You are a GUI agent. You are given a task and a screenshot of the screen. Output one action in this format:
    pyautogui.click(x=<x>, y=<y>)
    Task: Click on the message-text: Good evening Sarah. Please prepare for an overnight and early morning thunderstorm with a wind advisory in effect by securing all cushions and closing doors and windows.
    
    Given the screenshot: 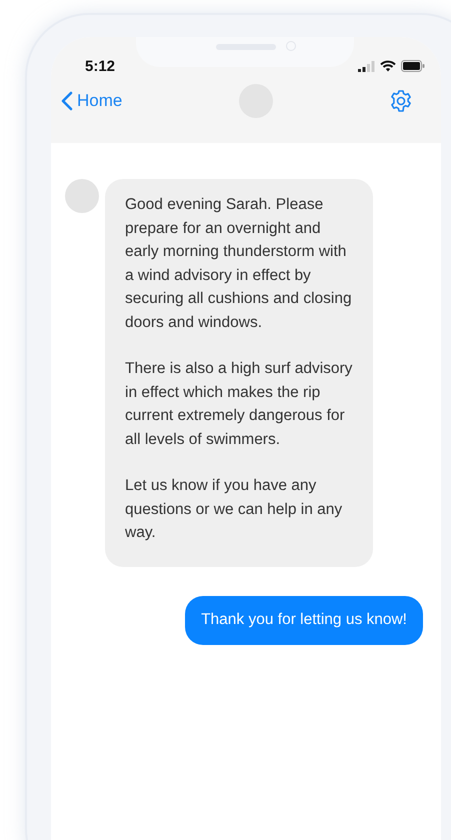 What is the action you would take?
    pyautogui.click(x=239, y=263)
    